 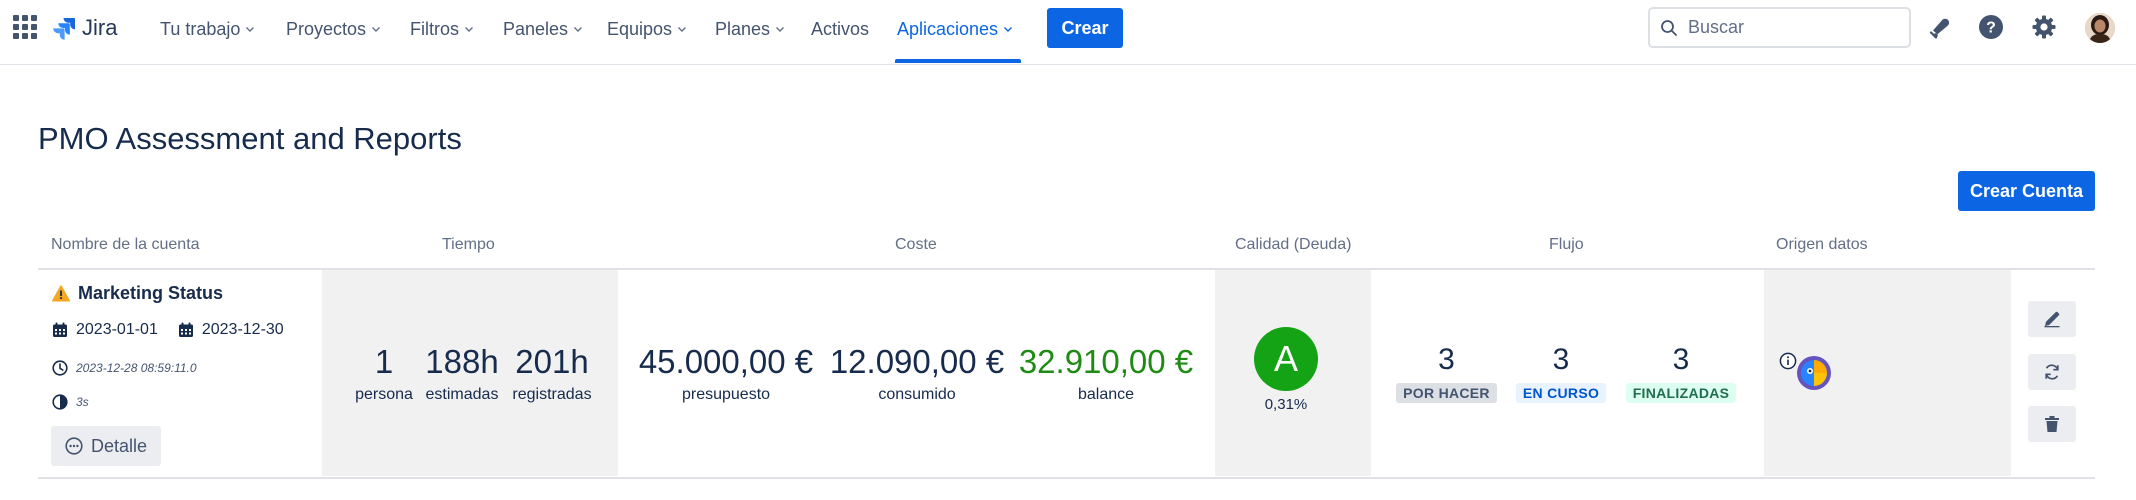 What do you see at coordinates (151, 293) in the screenshot?
I see `account-name-label: Marketing Status` at bounding box center [151, 293].